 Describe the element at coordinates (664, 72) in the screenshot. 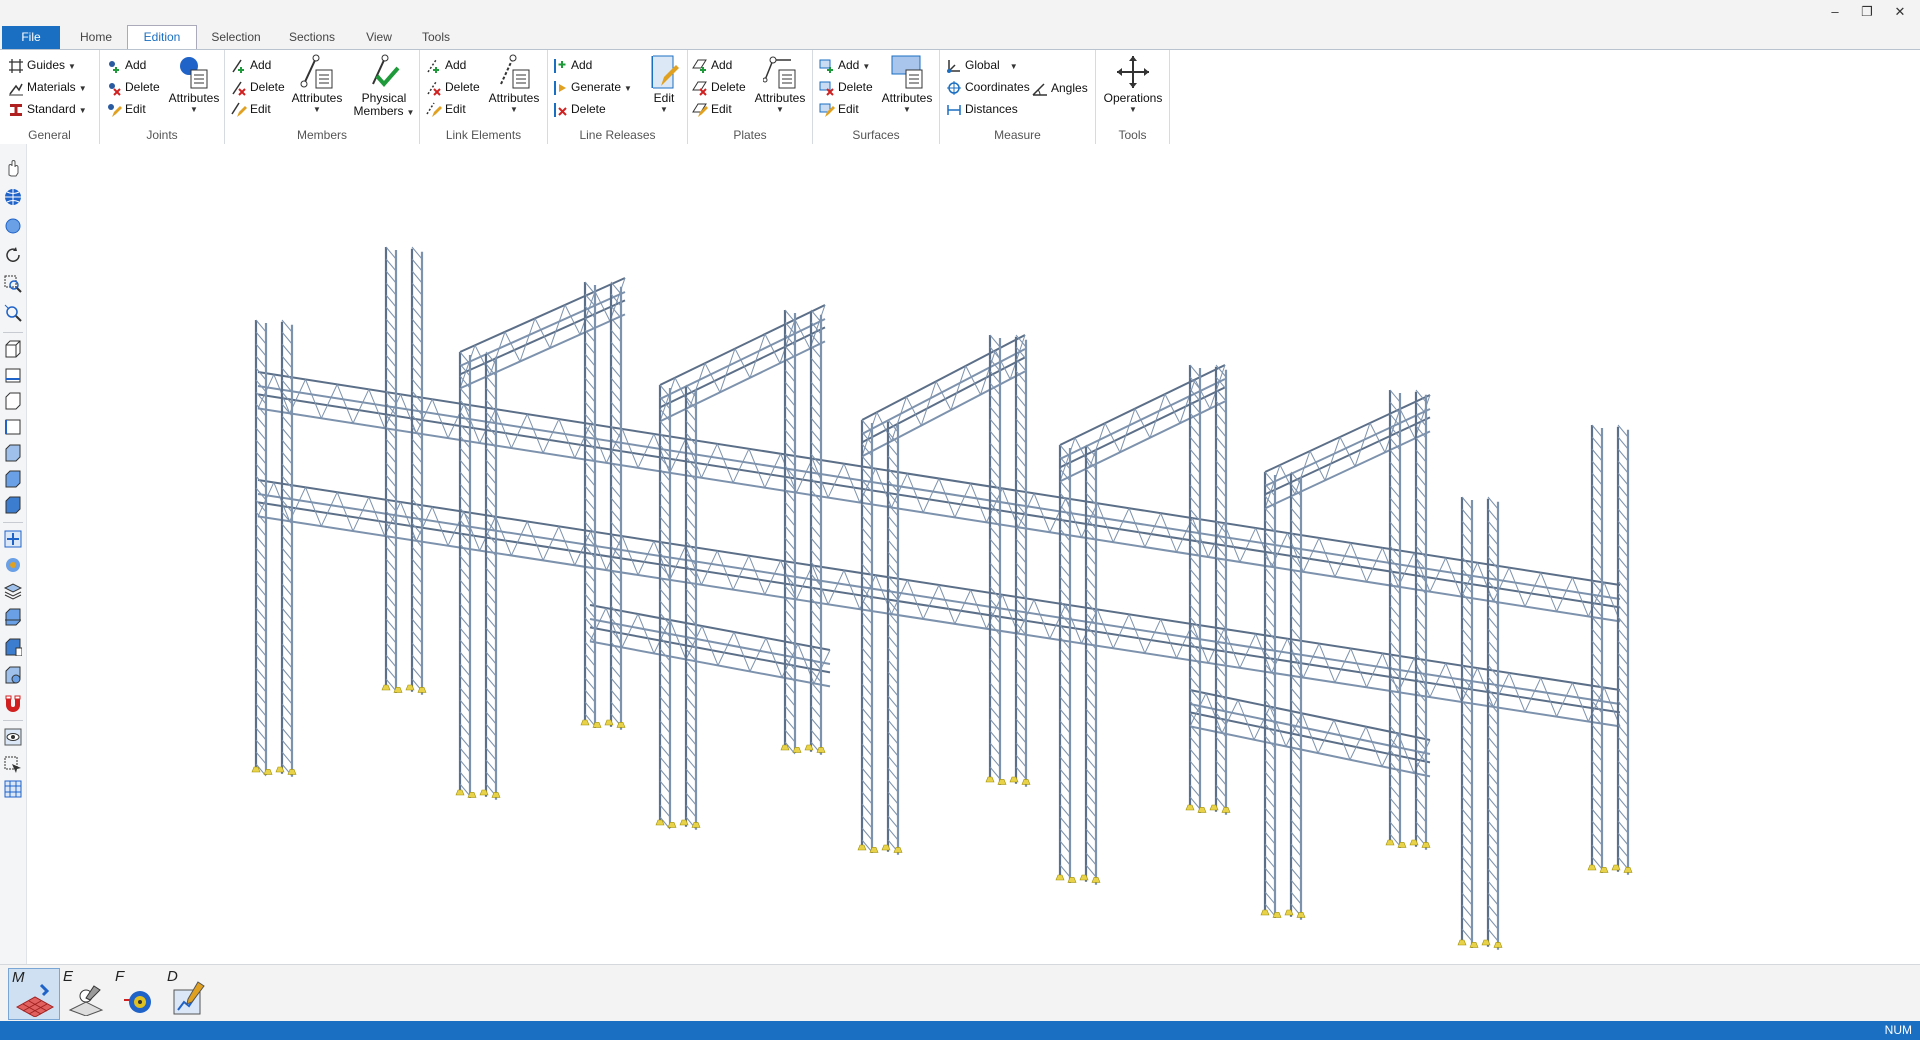

I see `edit-release-icon` at that location.